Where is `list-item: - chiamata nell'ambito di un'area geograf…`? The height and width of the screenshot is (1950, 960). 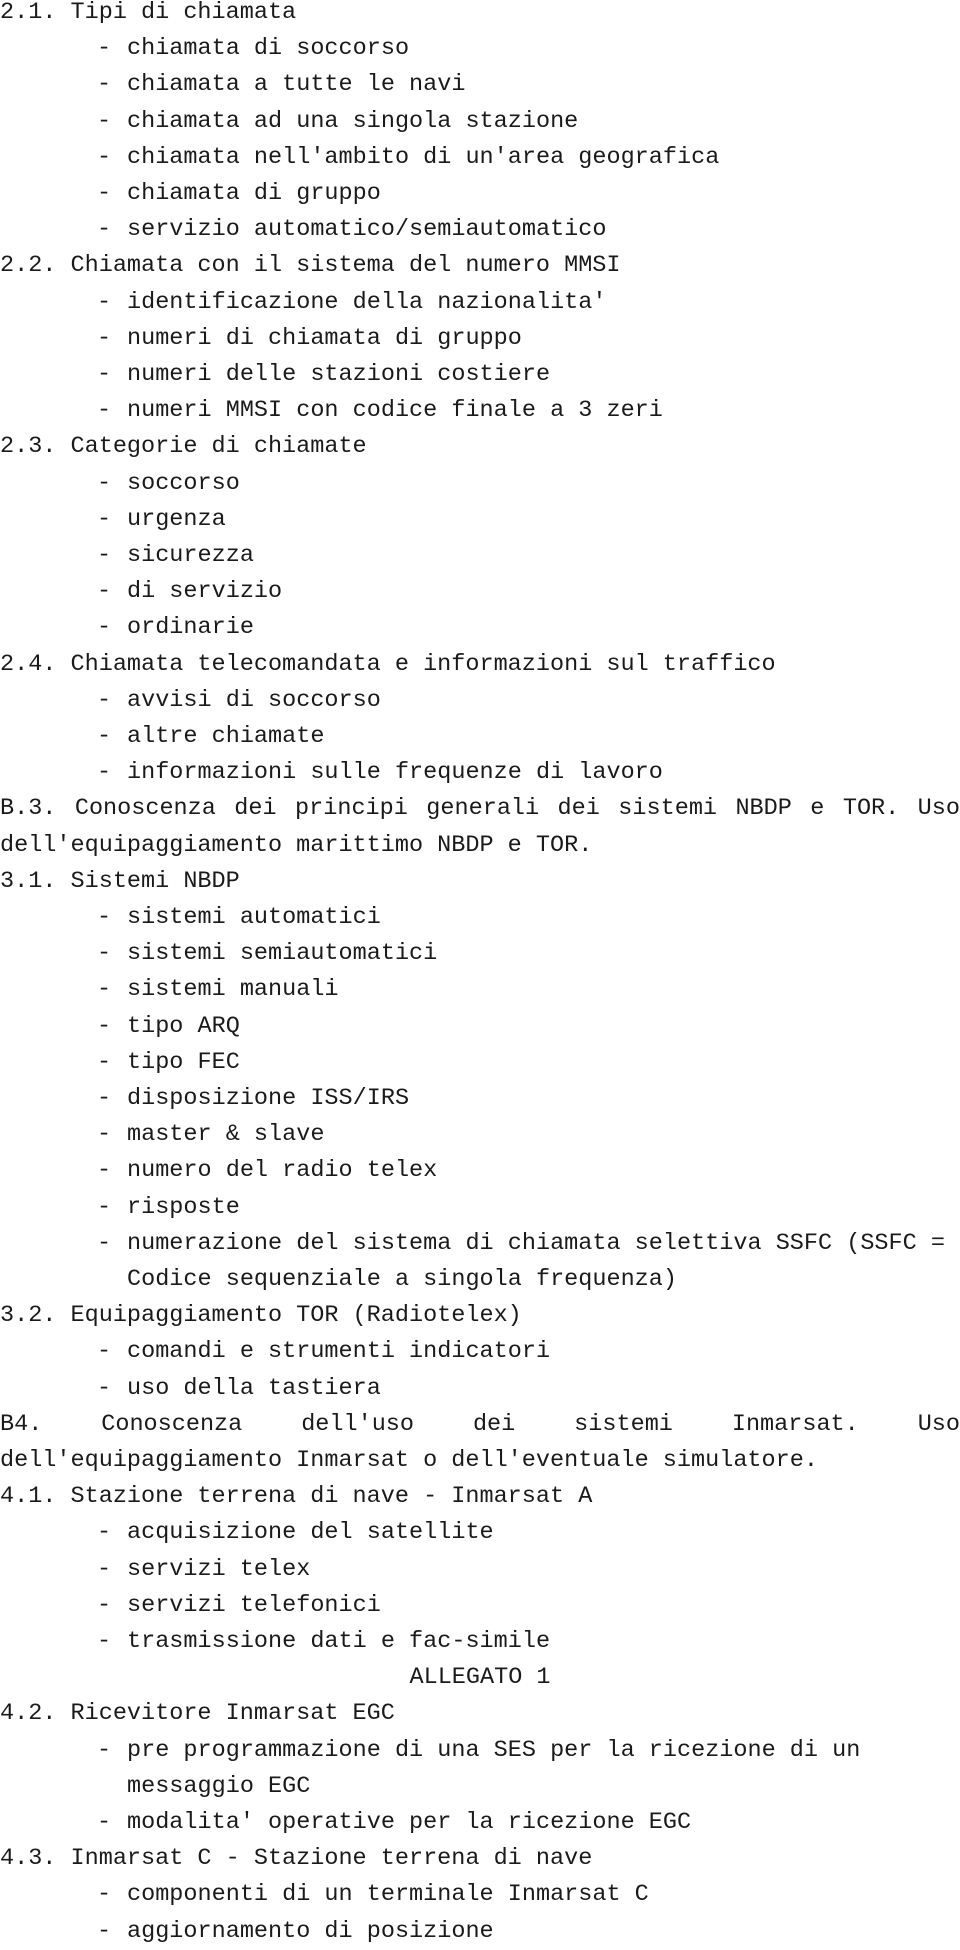 list-item: - chiamata nell'ambito di un'area geograf… is located at coordinates (408, 158).